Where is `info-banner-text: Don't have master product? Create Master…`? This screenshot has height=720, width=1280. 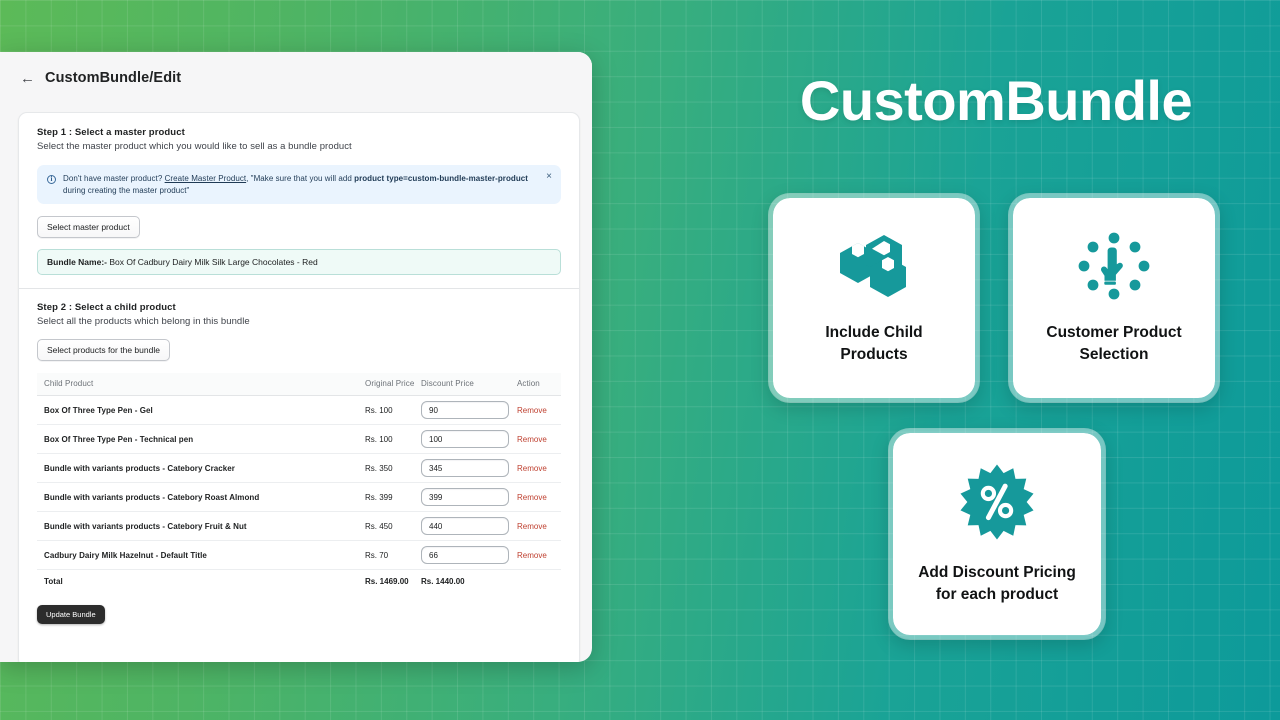
info-banner-text: Don't have master product? Create Master… is located at coordinates (299, 184).